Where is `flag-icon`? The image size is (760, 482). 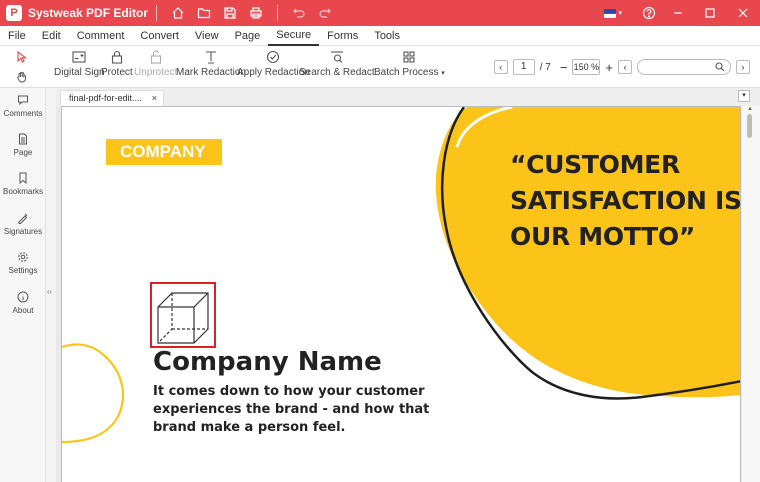 flag-icon is located at coordinates (610, 13).